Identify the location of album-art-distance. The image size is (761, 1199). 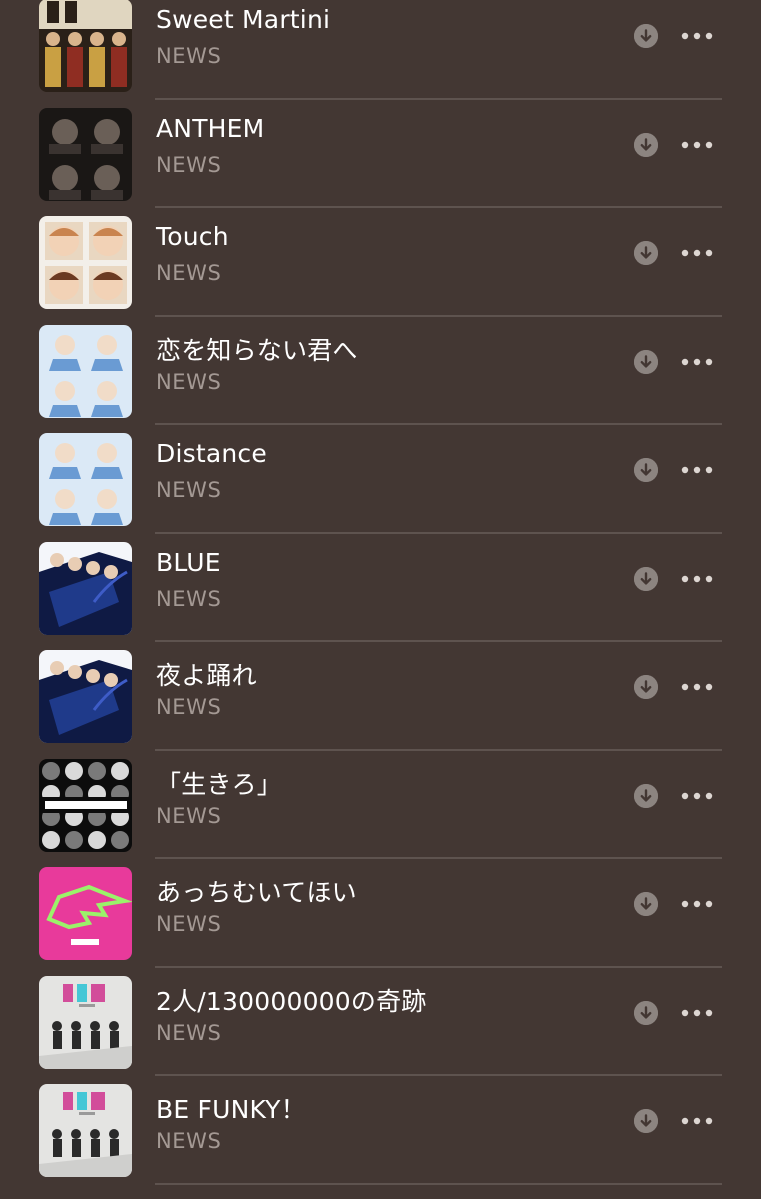
(85, 479).